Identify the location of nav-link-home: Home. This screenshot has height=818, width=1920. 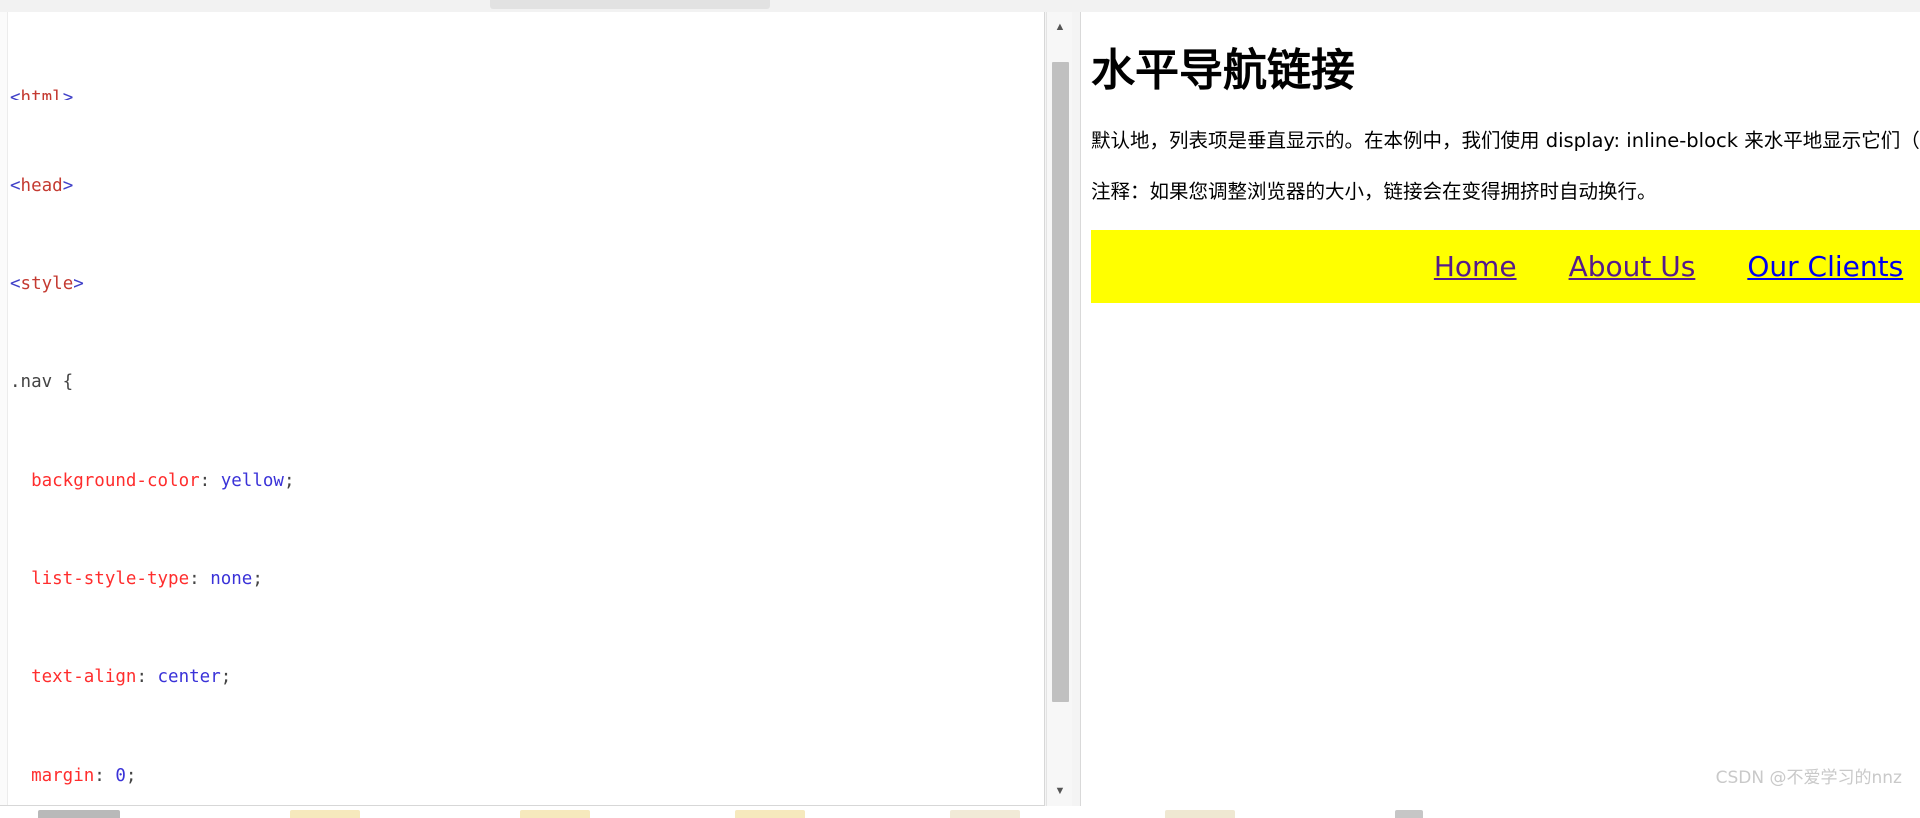
(1475, 266).